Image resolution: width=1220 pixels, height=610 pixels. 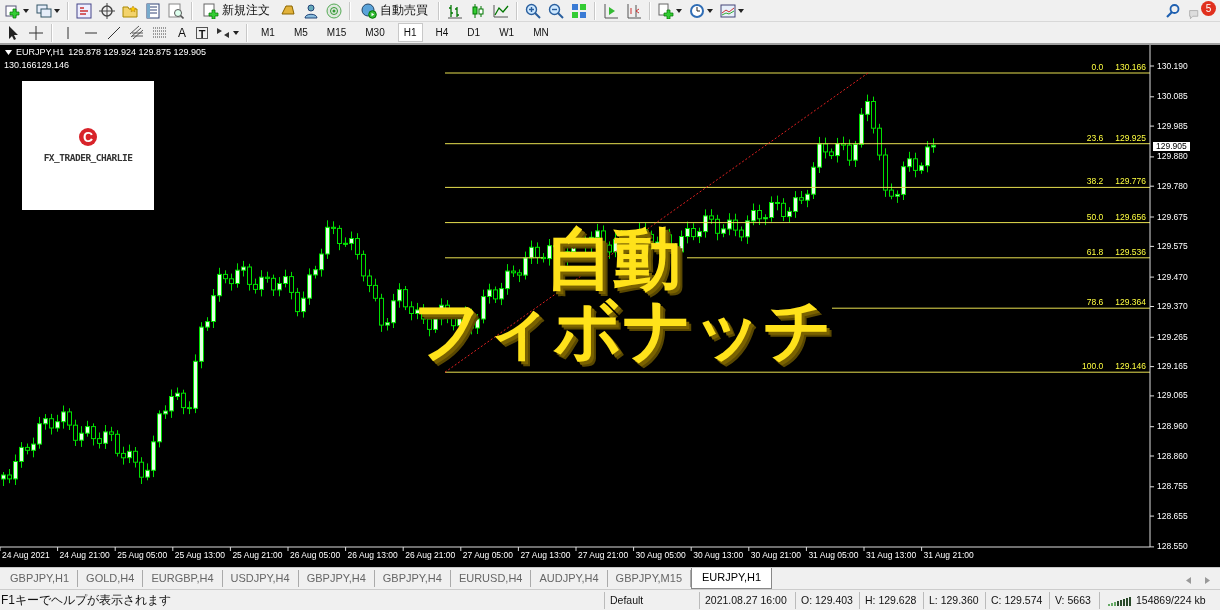 I want to click on logo-mark: C, so click(x=88, y=137).